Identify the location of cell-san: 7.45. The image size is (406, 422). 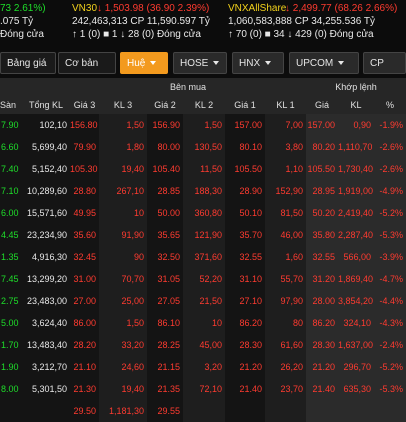
(11, 279).